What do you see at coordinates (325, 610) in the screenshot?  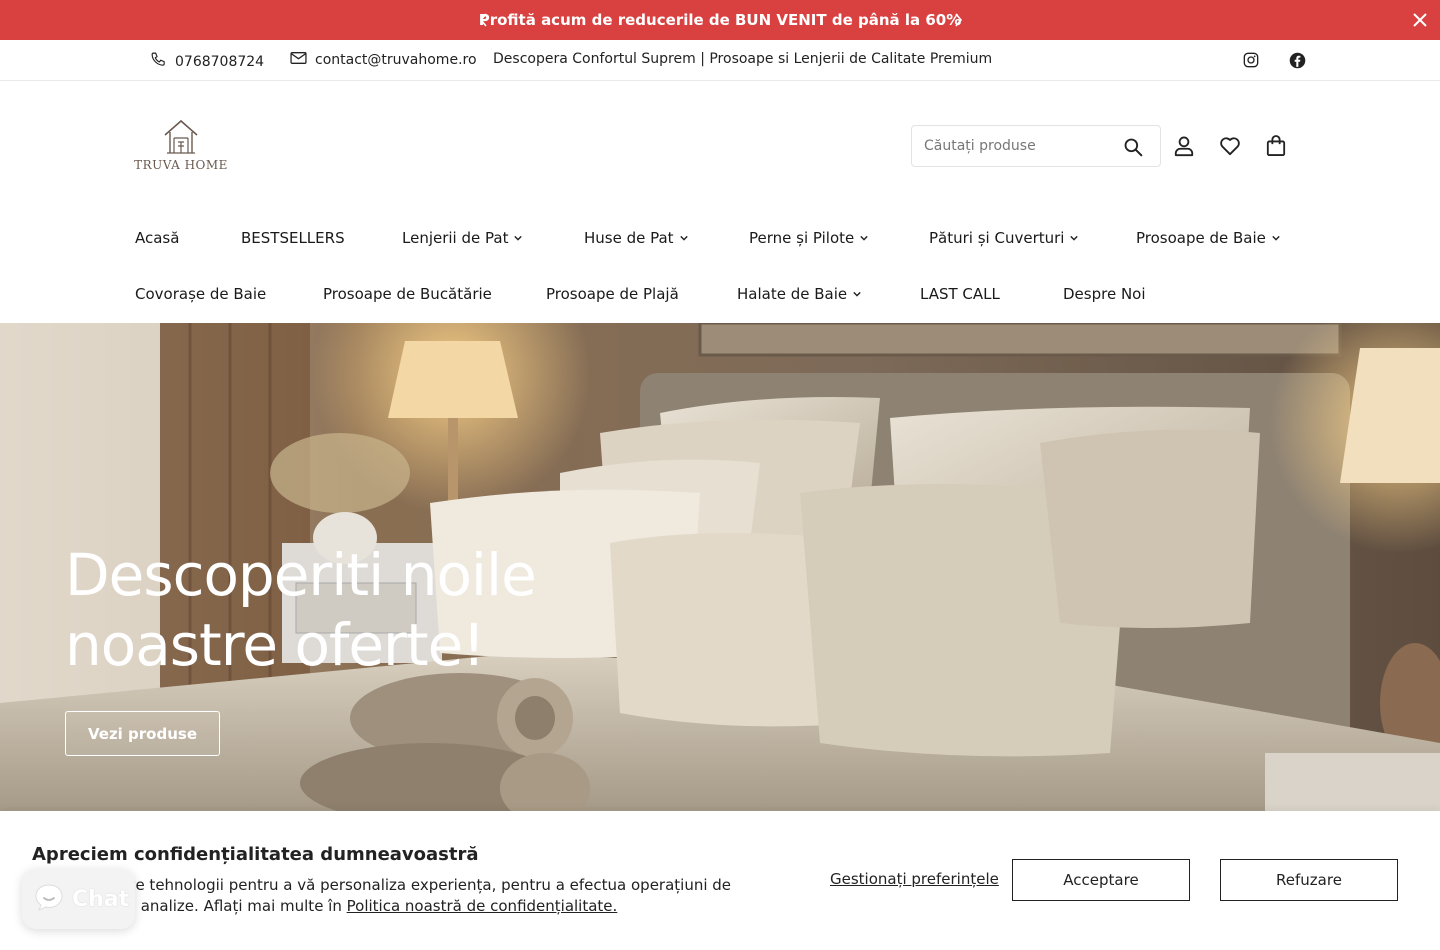 I see `hero-title: Descoperiti noile noastre oferte!` at bounding box center [325, 610].